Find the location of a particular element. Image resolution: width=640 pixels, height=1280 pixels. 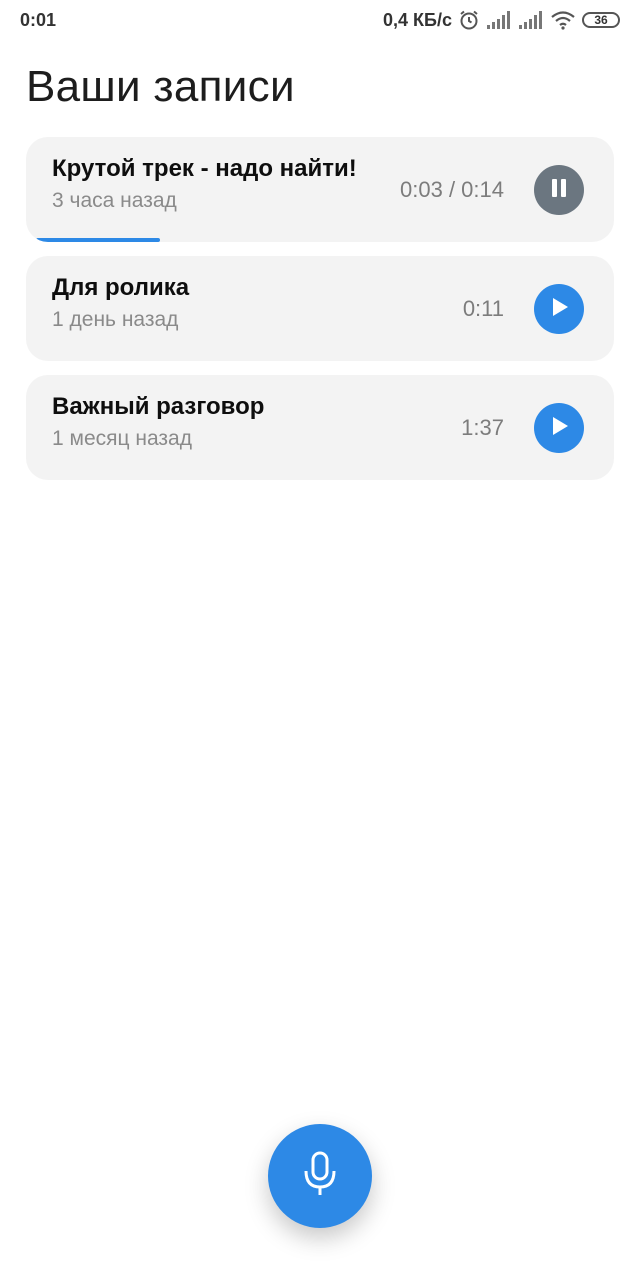

recording-time: 0:03 / 0:14 is located at coordinates (452, 190).